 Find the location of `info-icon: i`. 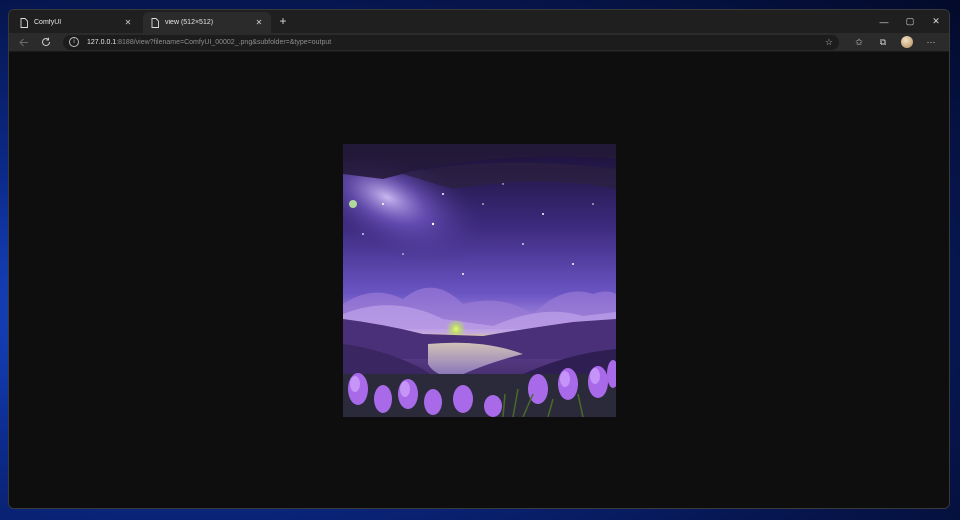

info-icon: i is located at coordinates (74, 42).